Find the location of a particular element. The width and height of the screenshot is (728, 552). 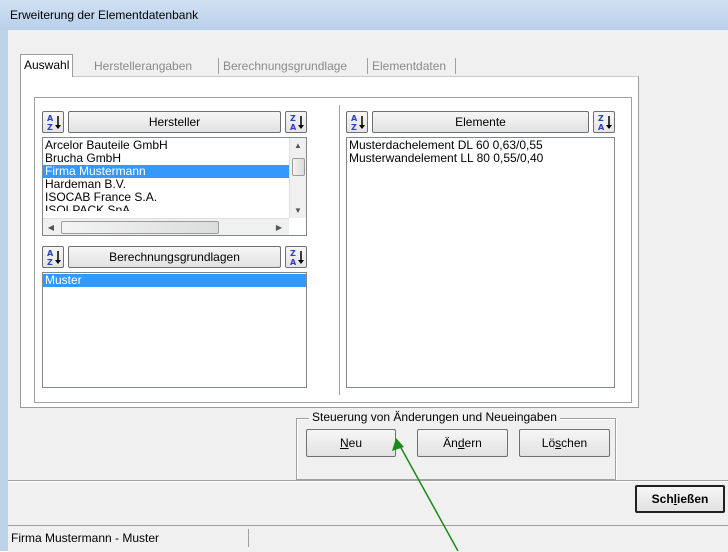

annotation-arrow-overlay is located at coordinates (425, 494).